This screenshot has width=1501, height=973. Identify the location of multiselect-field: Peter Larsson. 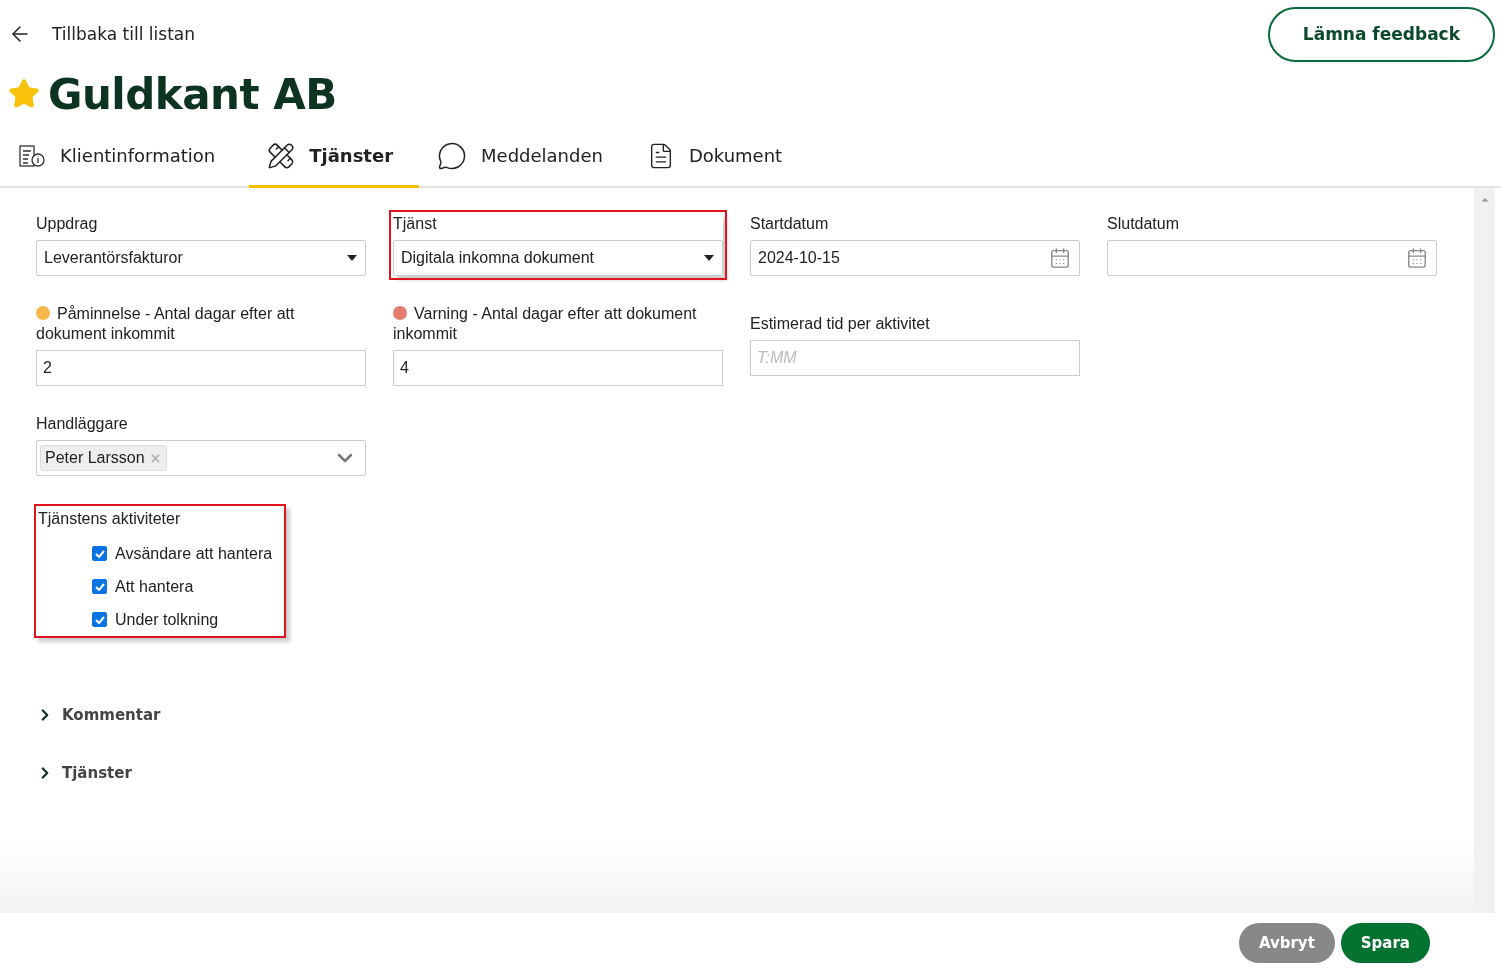
(201, 458).